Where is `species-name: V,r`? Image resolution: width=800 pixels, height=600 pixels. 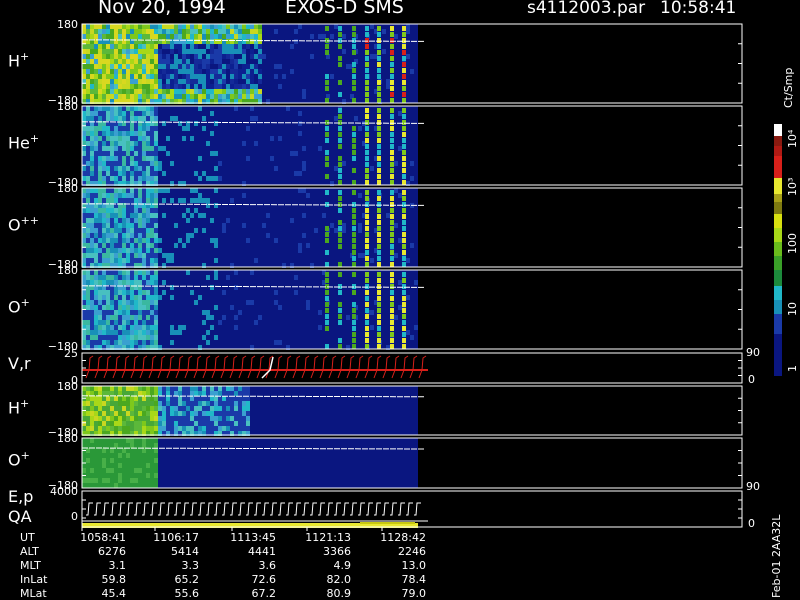 species-name: V,r is located at coordinates (19, 363).